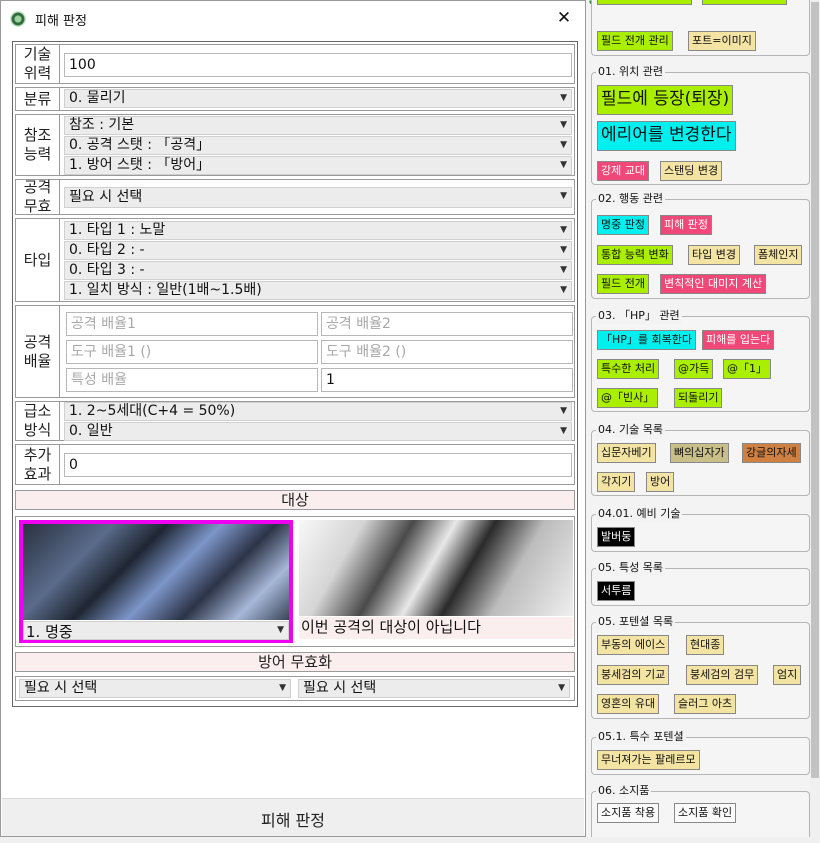 The width and height of the screenshot is (820, 843). Describe the element at coordinates (318, 250) in the screenshot. I see `type2-select: 0. 타입 2 : - ▼` at that location.